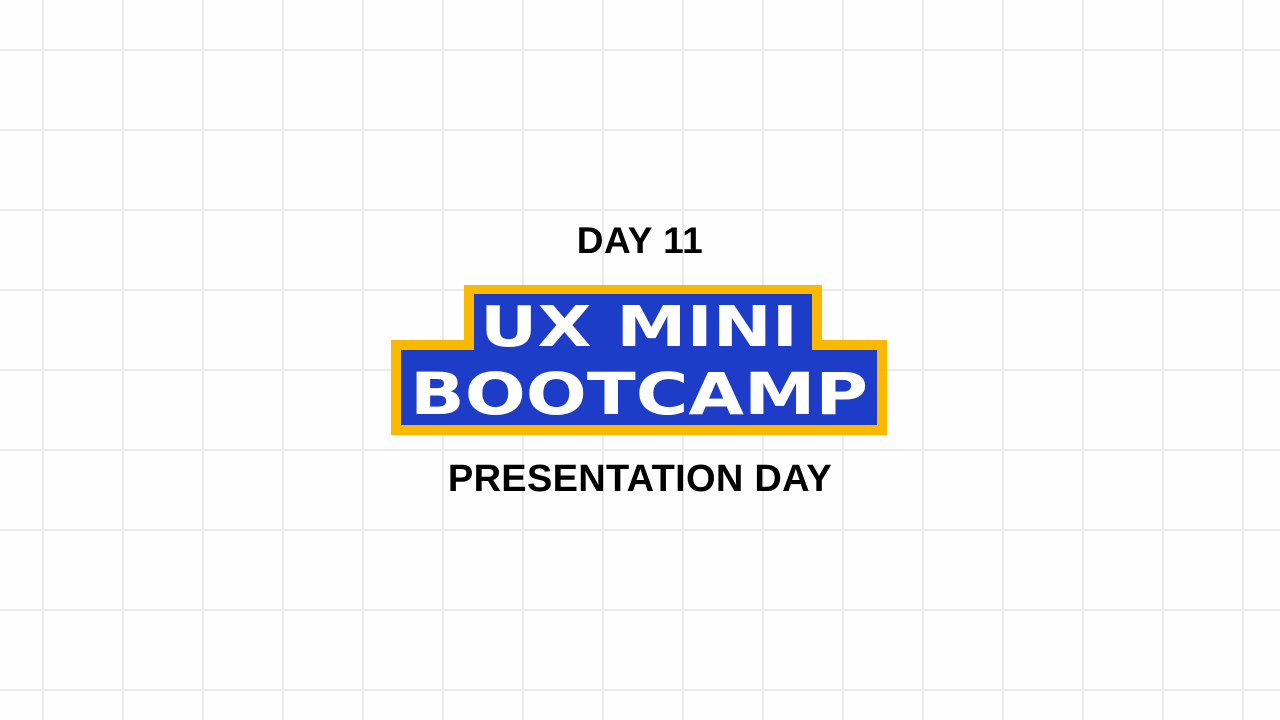 The height and width of the screenshot is (720, 1280). Describe the element at coordinates (639, 394) in the screenshot. I see `logo-line-2: BOOTCAMP` at that location.